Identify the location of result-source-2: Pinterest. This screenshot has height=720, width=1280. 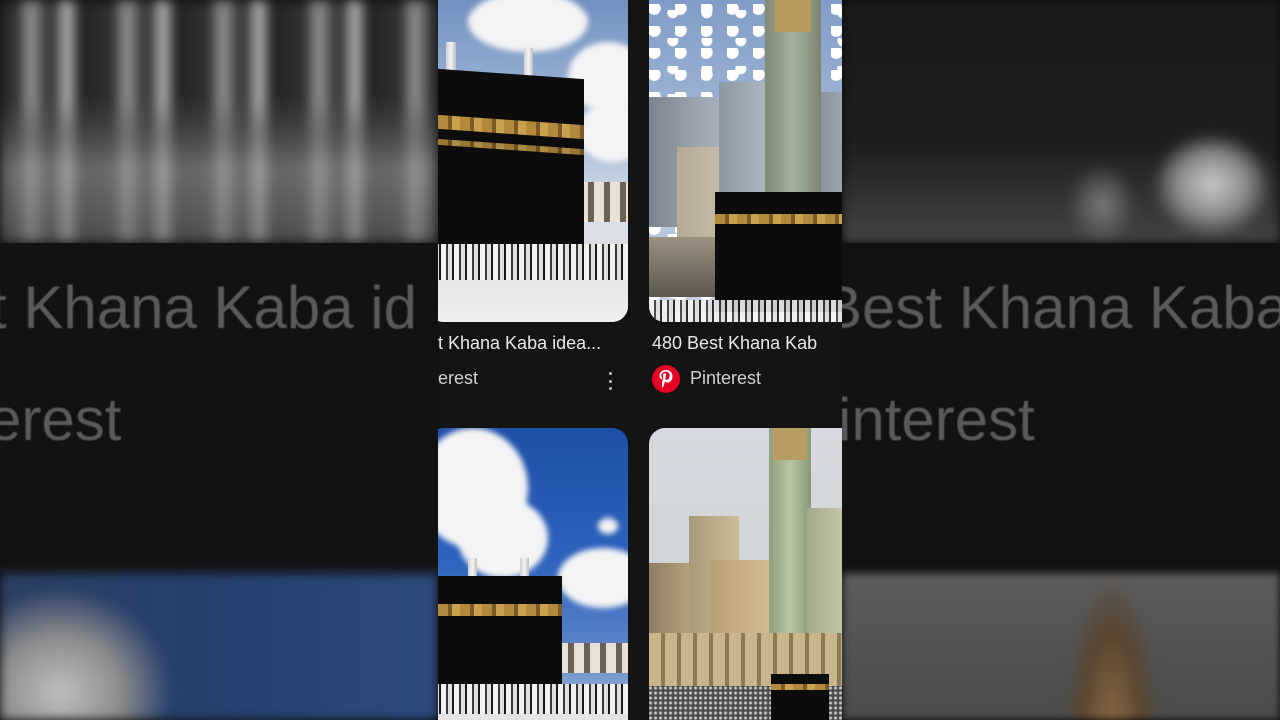
(725, 378).